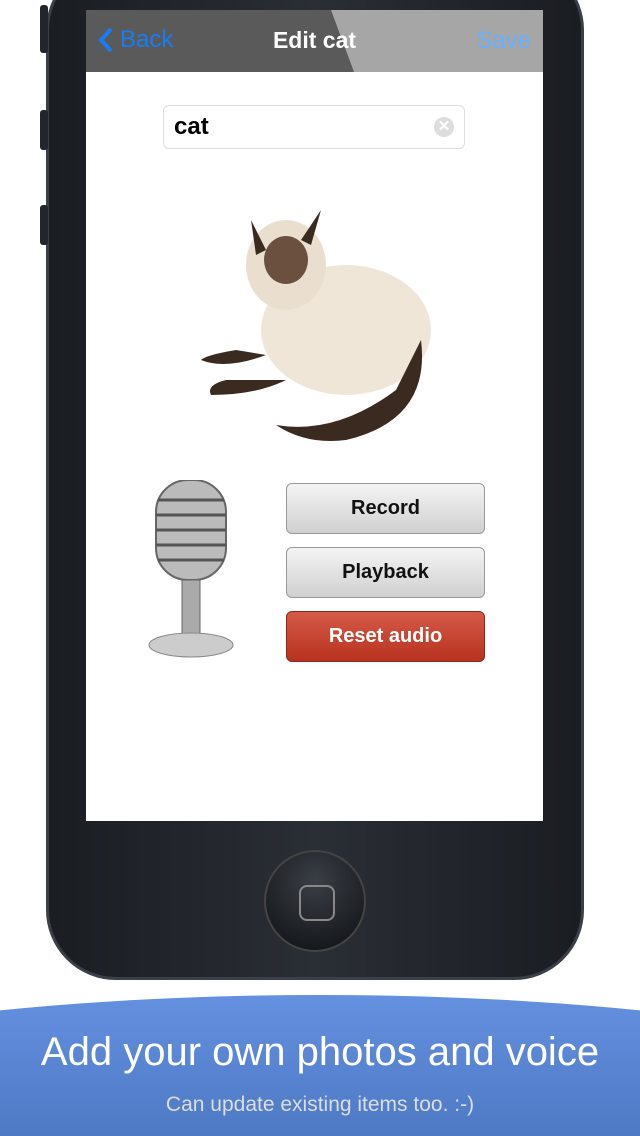 Image resolution: width=640 pixels, height=1136 pixels. I want to click on home-square-icon, so click(317, 903).